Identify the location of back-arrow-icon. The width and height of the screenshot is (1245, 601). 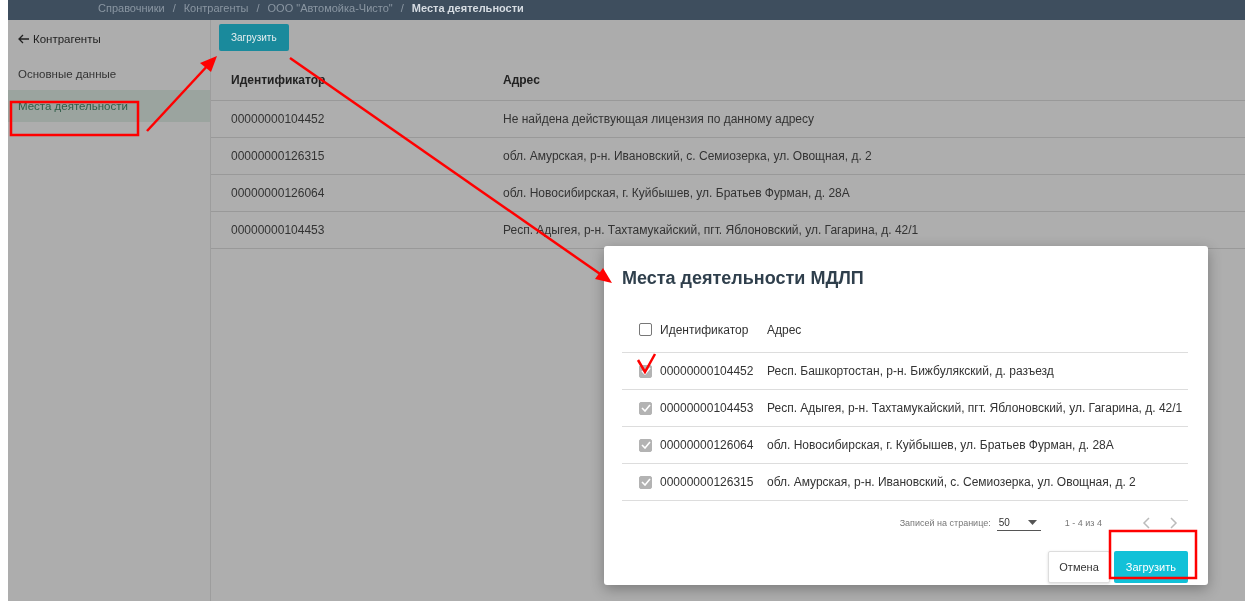
(24, 39).